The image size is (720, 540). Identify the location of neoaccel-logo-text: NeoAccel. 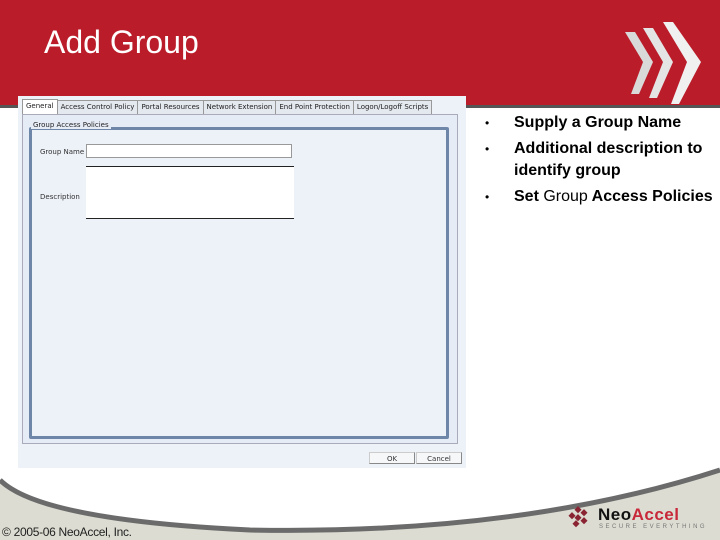
(639, 515).